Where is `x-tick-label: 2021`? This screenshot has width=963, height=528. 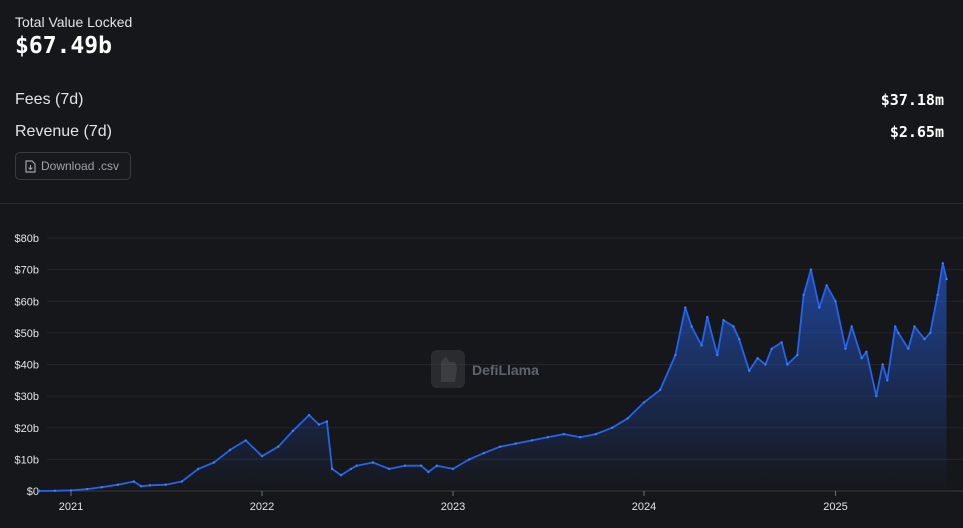
x-tick-label: 2021 is located at coordinates (71, 507).